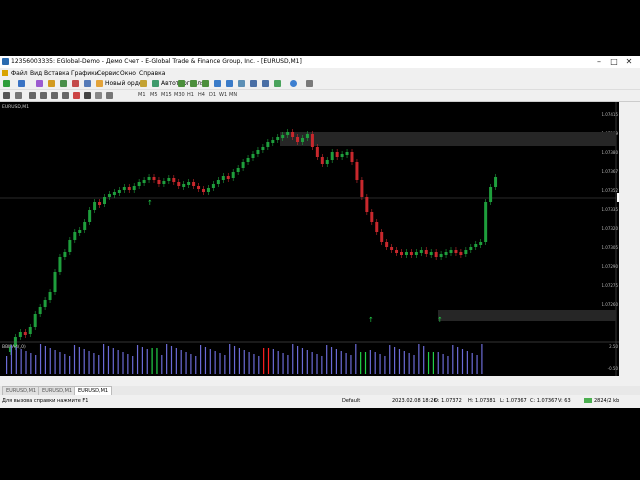 This screenshot has width=640, height=480. I want to click on line-chart-icon, so click(205, 83).